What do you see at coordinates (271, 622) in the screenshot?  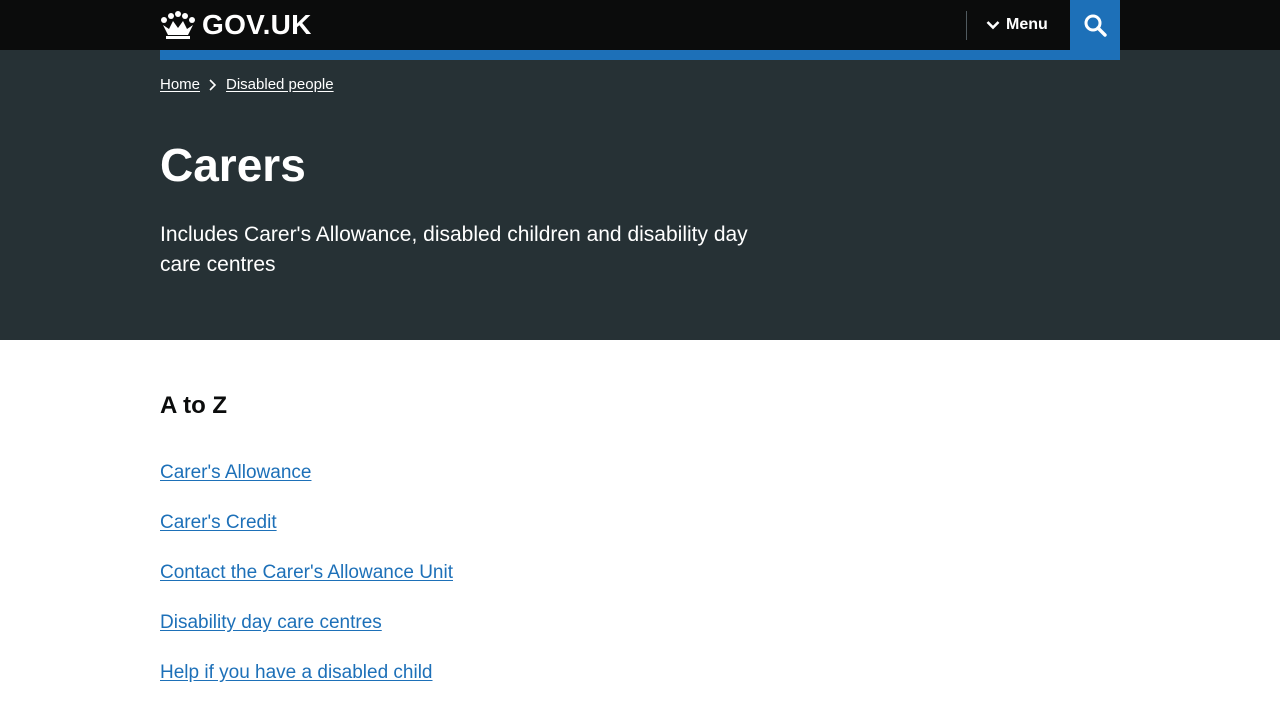 I see `link-disability-day-care-centres: Disability day care centres` at bounding box center [271, 622].